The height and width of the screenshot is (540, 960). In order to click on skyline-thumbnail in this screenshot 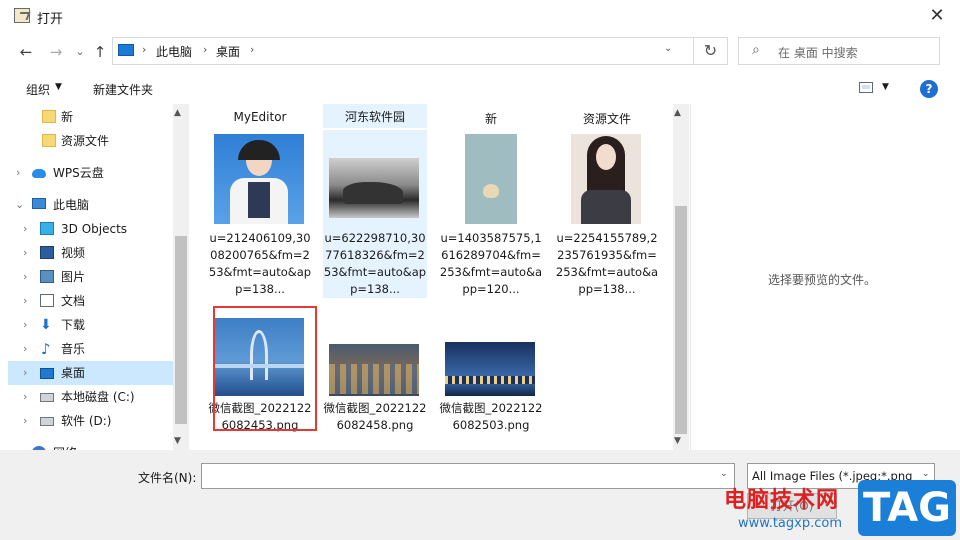, I will do `click(490, 369)`.